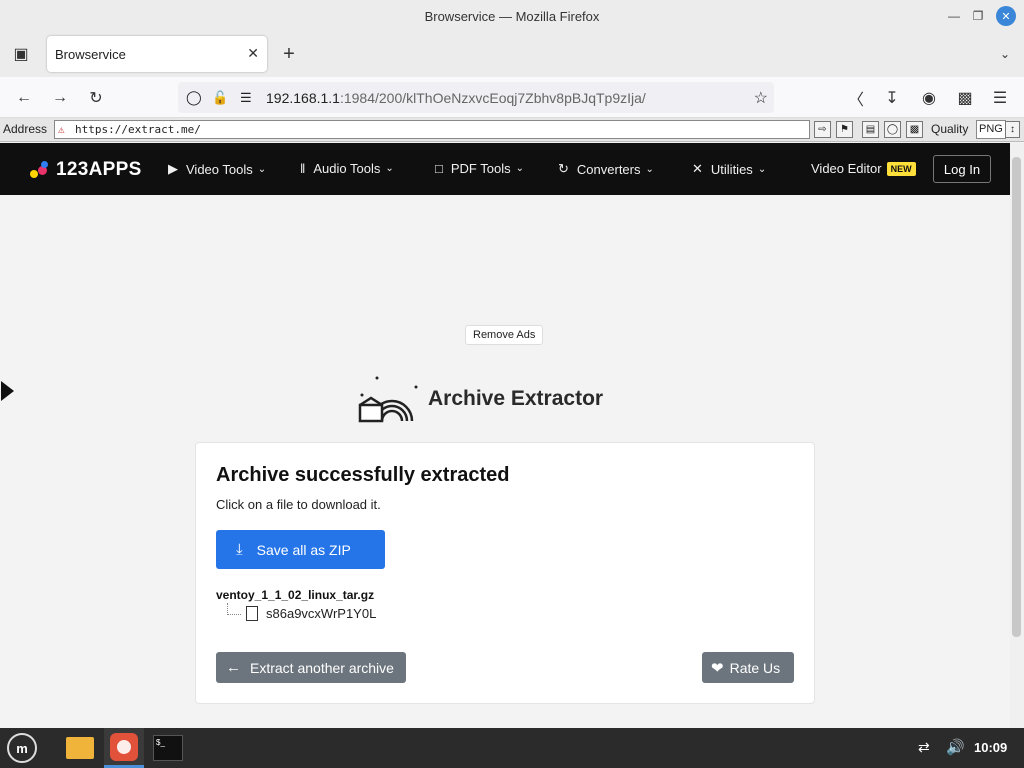 The height and width of the screenshot is (768, 1024). I want to click on mouse-cursor, so click(7, 391).